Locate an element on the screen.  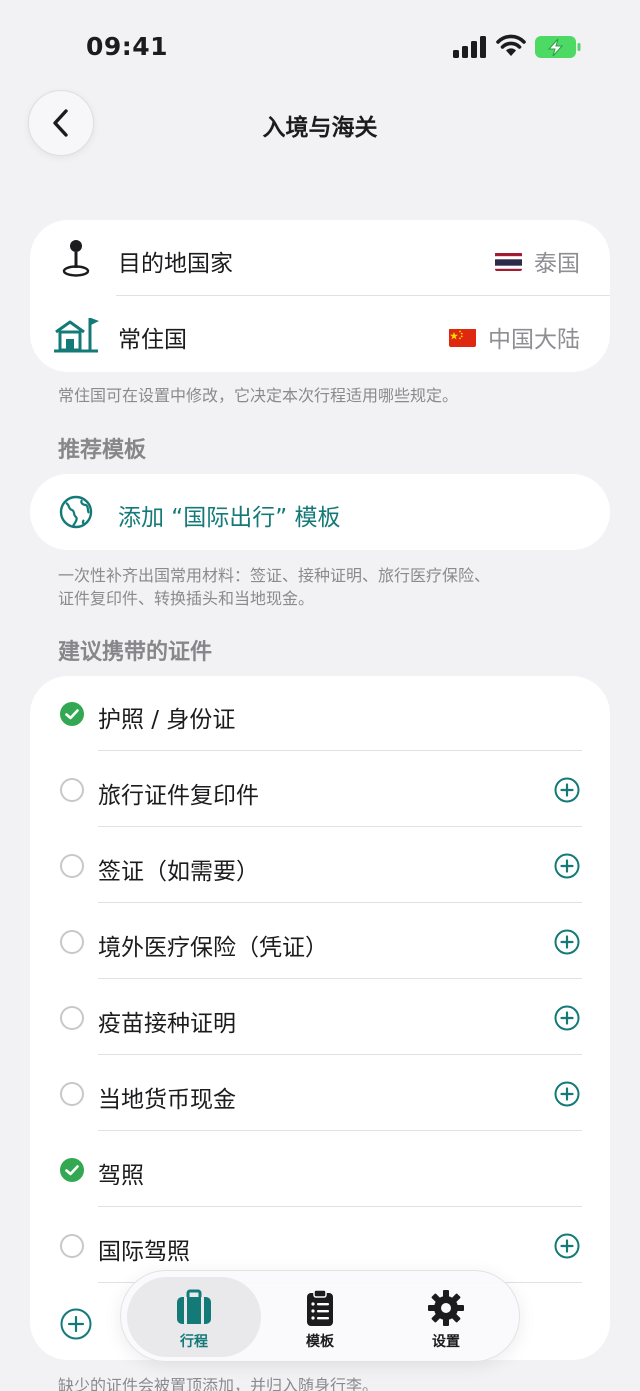
document-row-license: 驾照 is located at coordinates (320, 1170).